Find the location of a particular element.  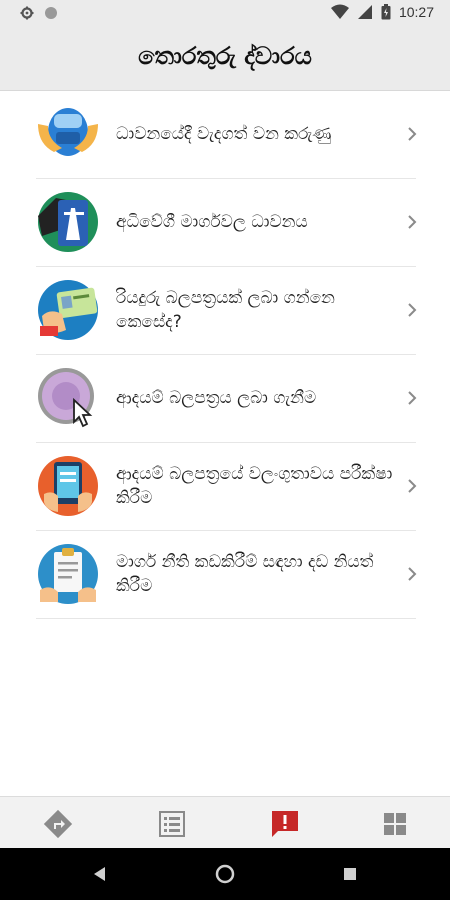

status-time: 10:27 is located at coordinates (416, 12).